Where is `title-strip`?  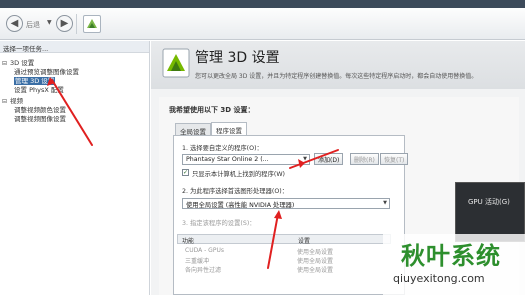
title-strip is located at coordinates (262, 4).